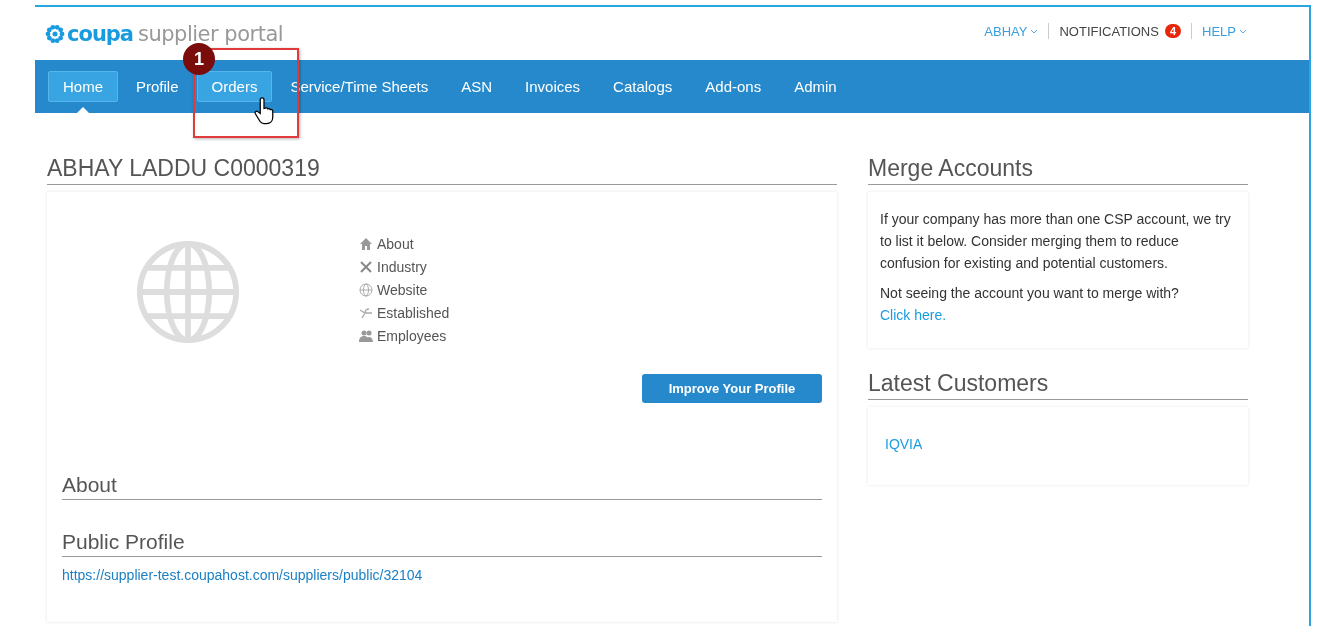  What do you see at coordinates (402, 289) in the screenshot?
I see `profile-field-label: Website` at bounding box center [402, 289].